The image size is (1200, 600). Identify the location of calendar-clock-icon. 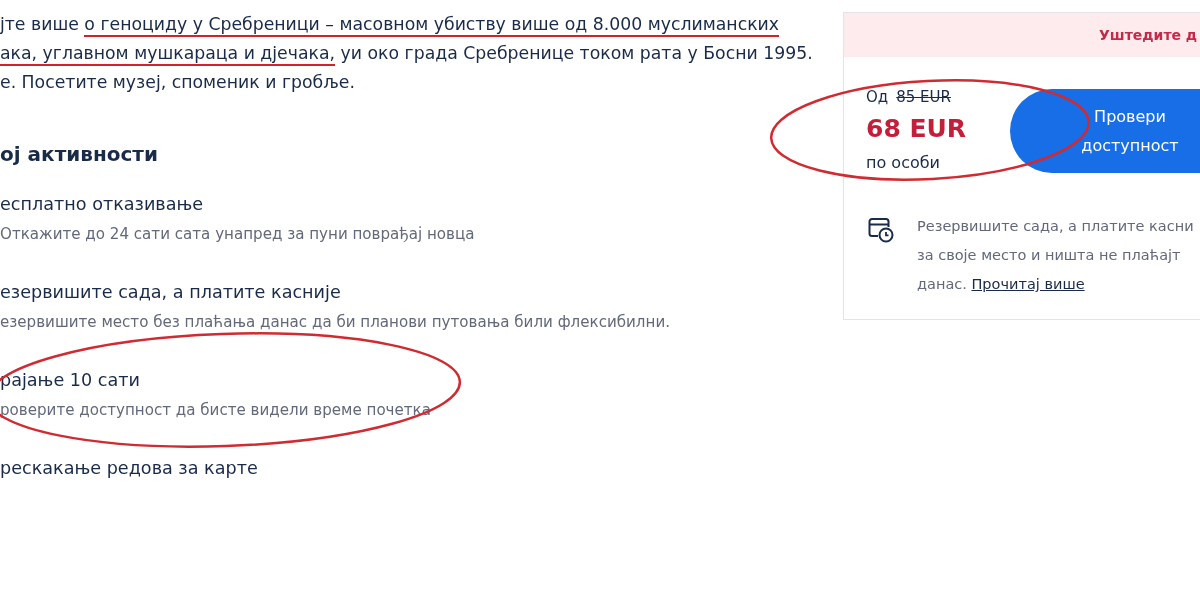
(881, 230).